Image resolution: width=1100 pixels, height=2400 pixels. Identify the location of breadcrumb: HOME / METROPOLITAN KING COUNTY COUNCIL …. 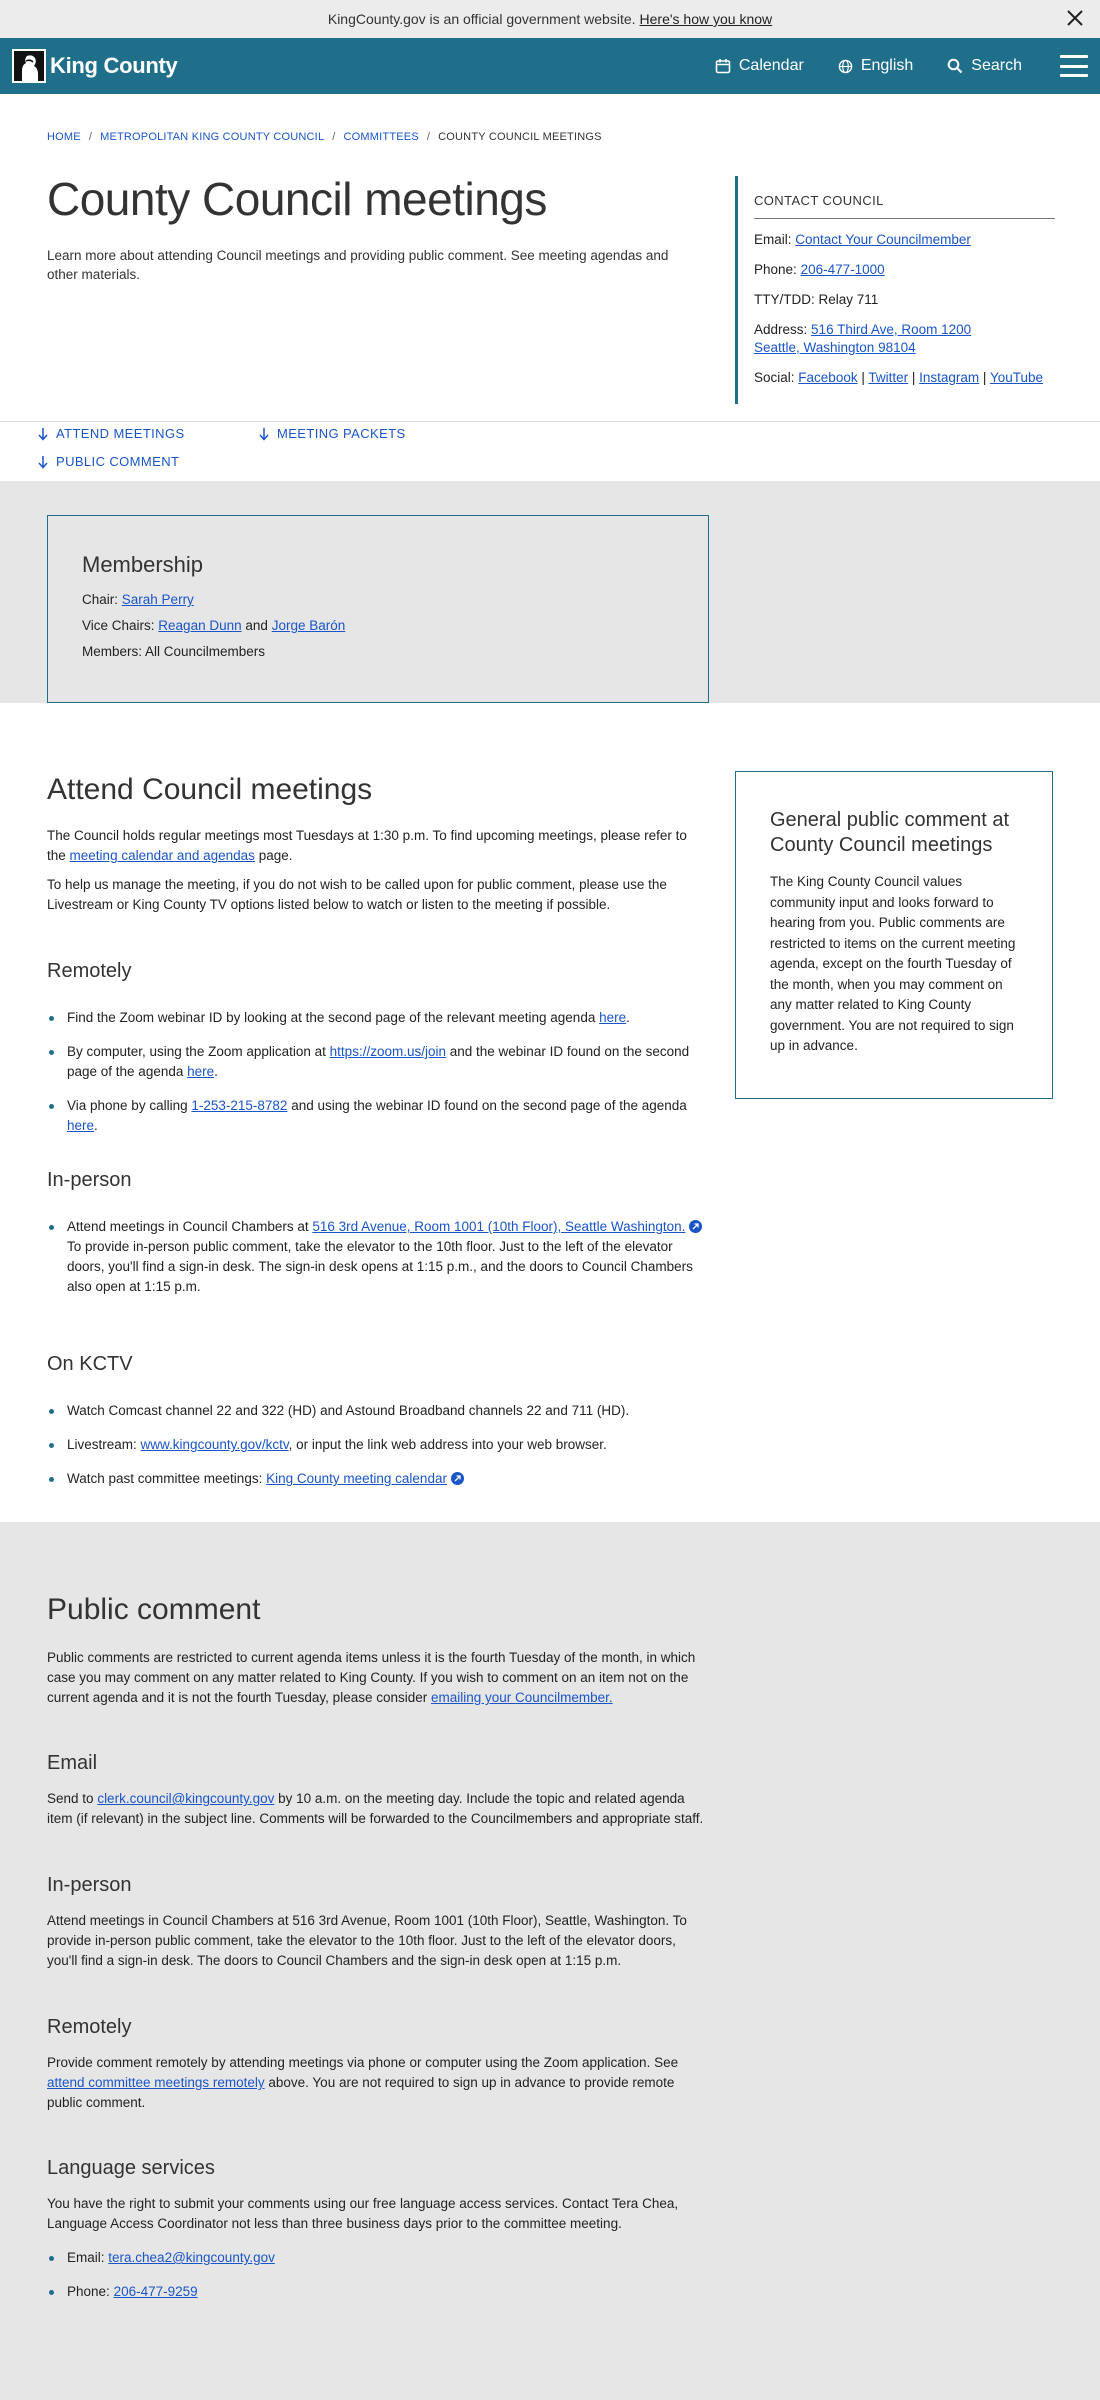
(324, 137).